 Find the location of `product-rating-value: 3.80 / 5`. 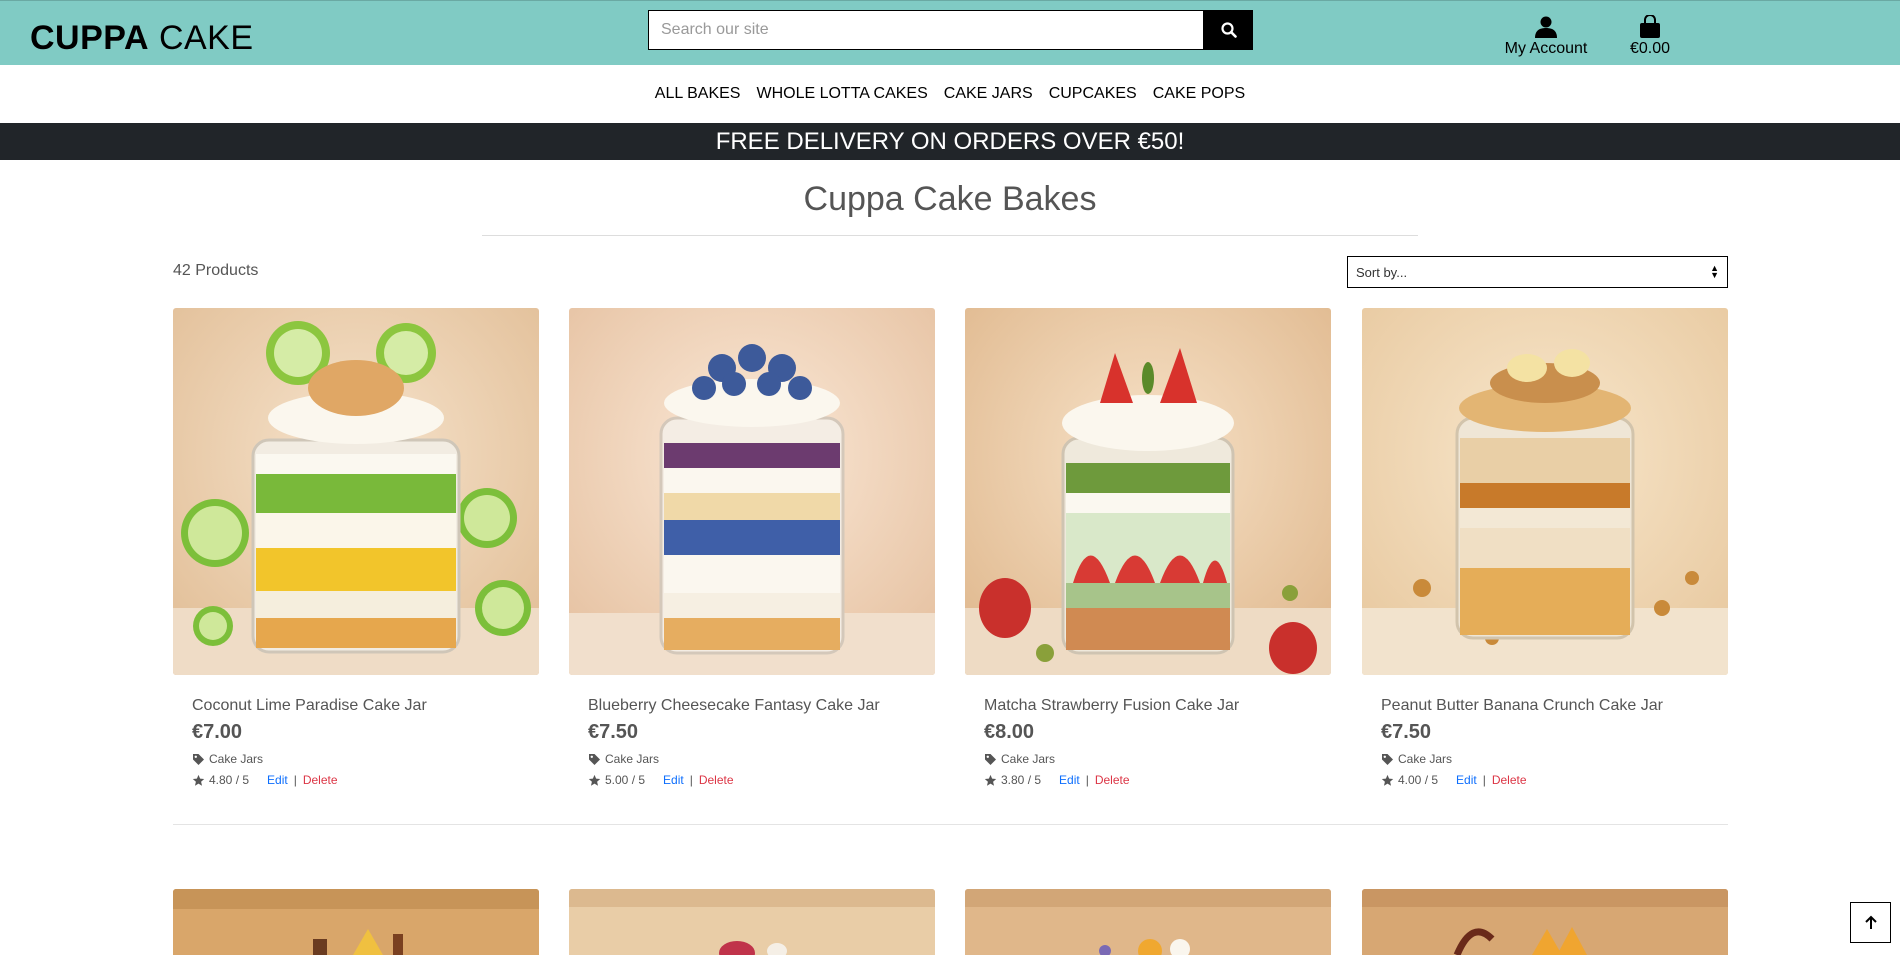

product-rating-value: 3.80 / 5 is located at coordinates (1021, 780).